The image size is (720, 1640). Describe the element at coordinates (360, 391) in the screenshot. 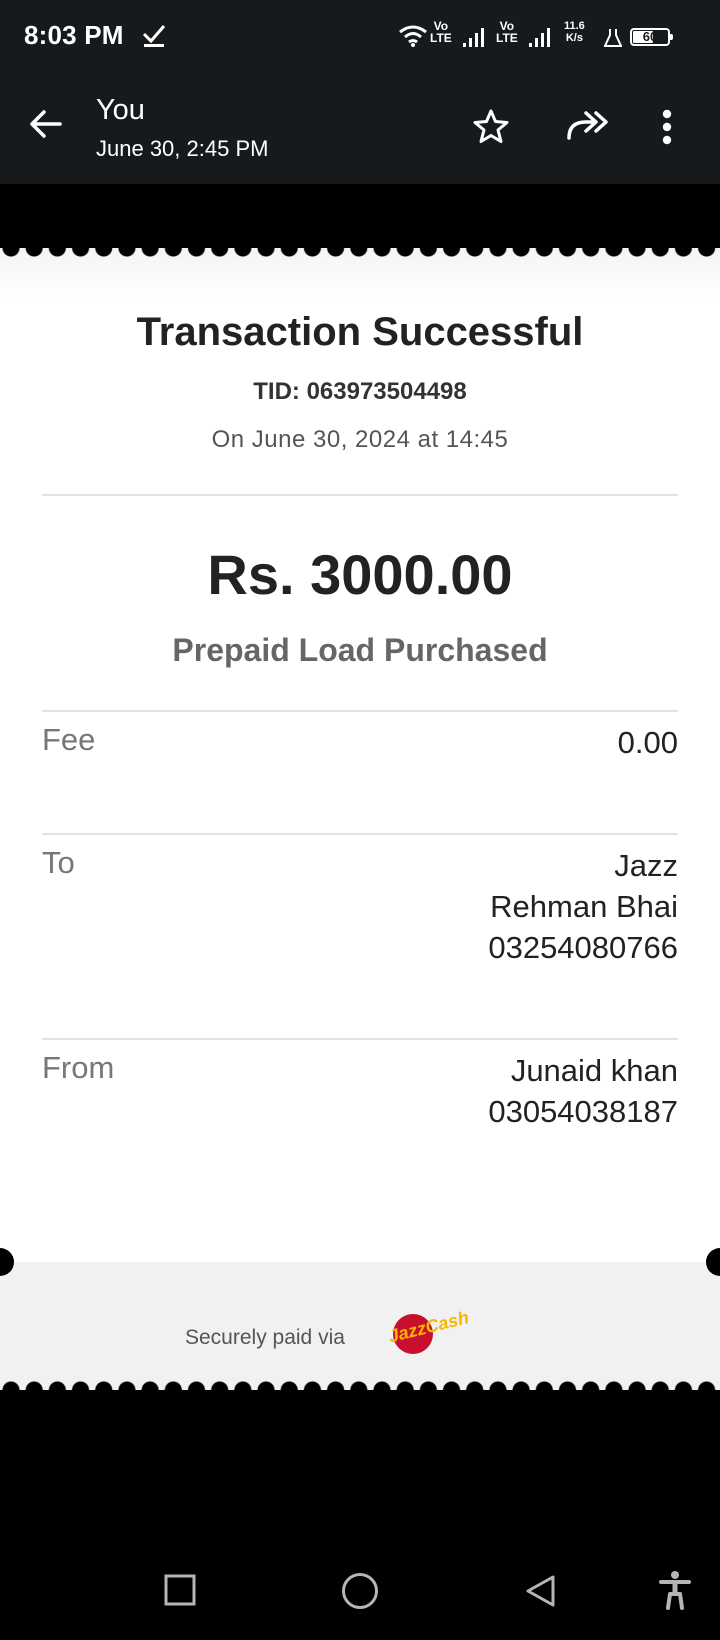

I see `transaction-id: TID: 063973504498` at that location.